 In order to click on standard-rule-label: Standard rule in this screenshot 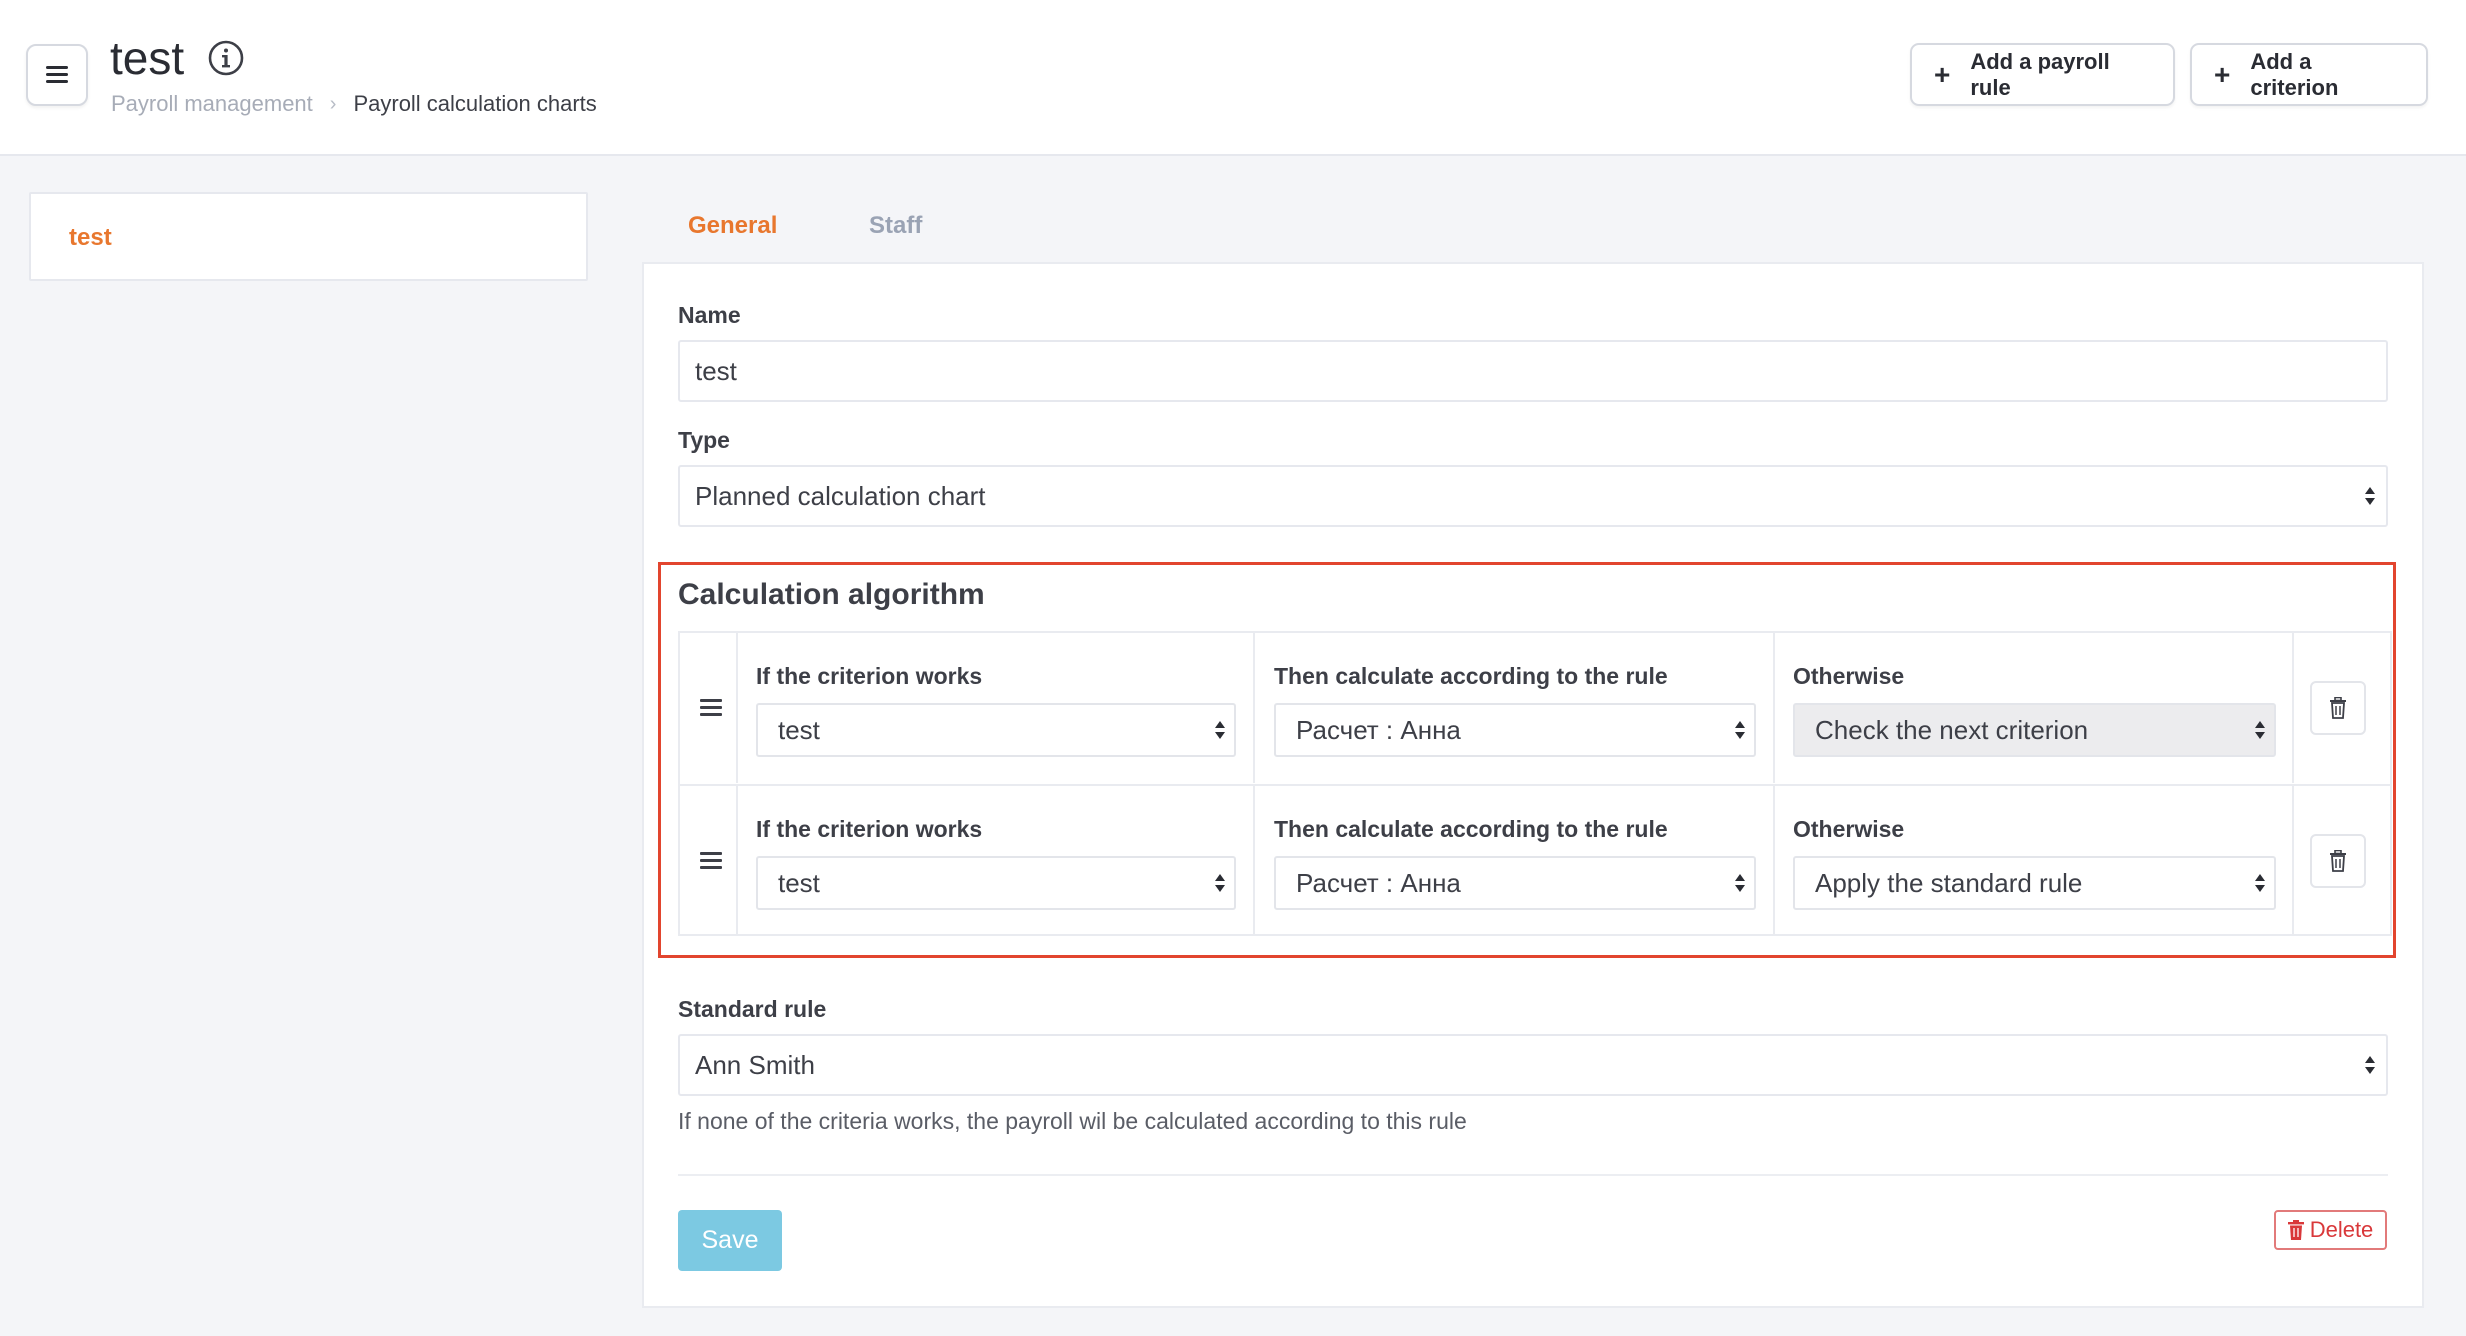, I will do `click(752, 1009)`.